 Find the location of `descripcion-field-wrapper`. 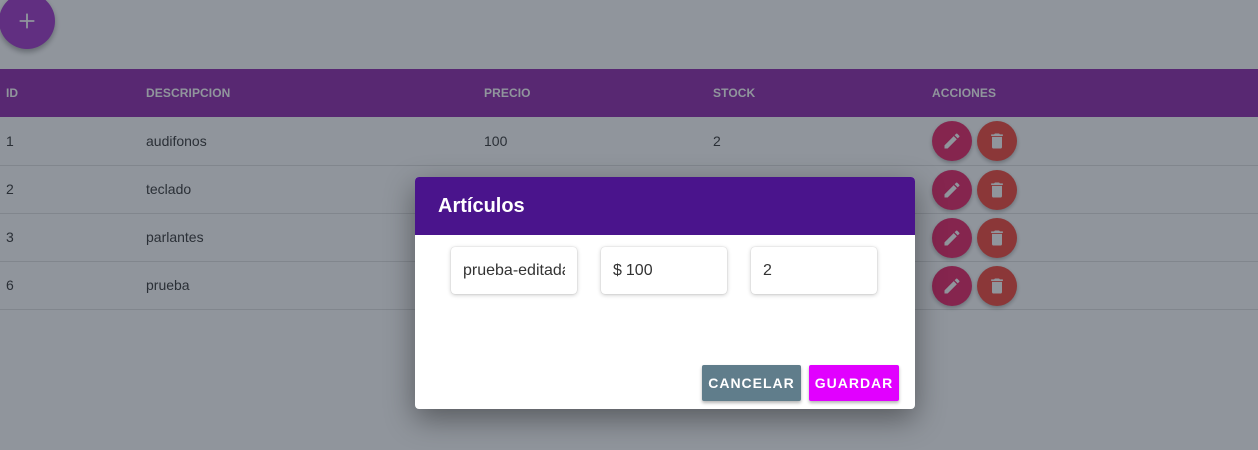

descripcion-field-wrapper is located at coordinates (514, 270).